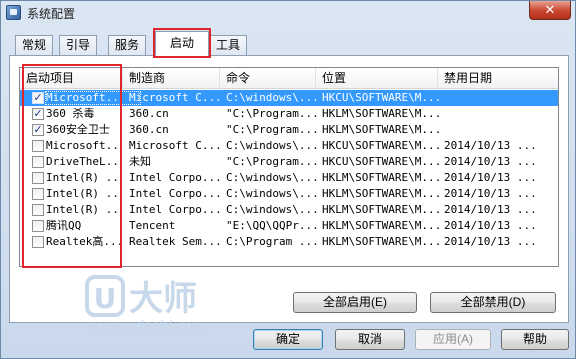  Describe the element at coordinates (377, 78) in the screenshot. I see `col-location: 位置` at that location.